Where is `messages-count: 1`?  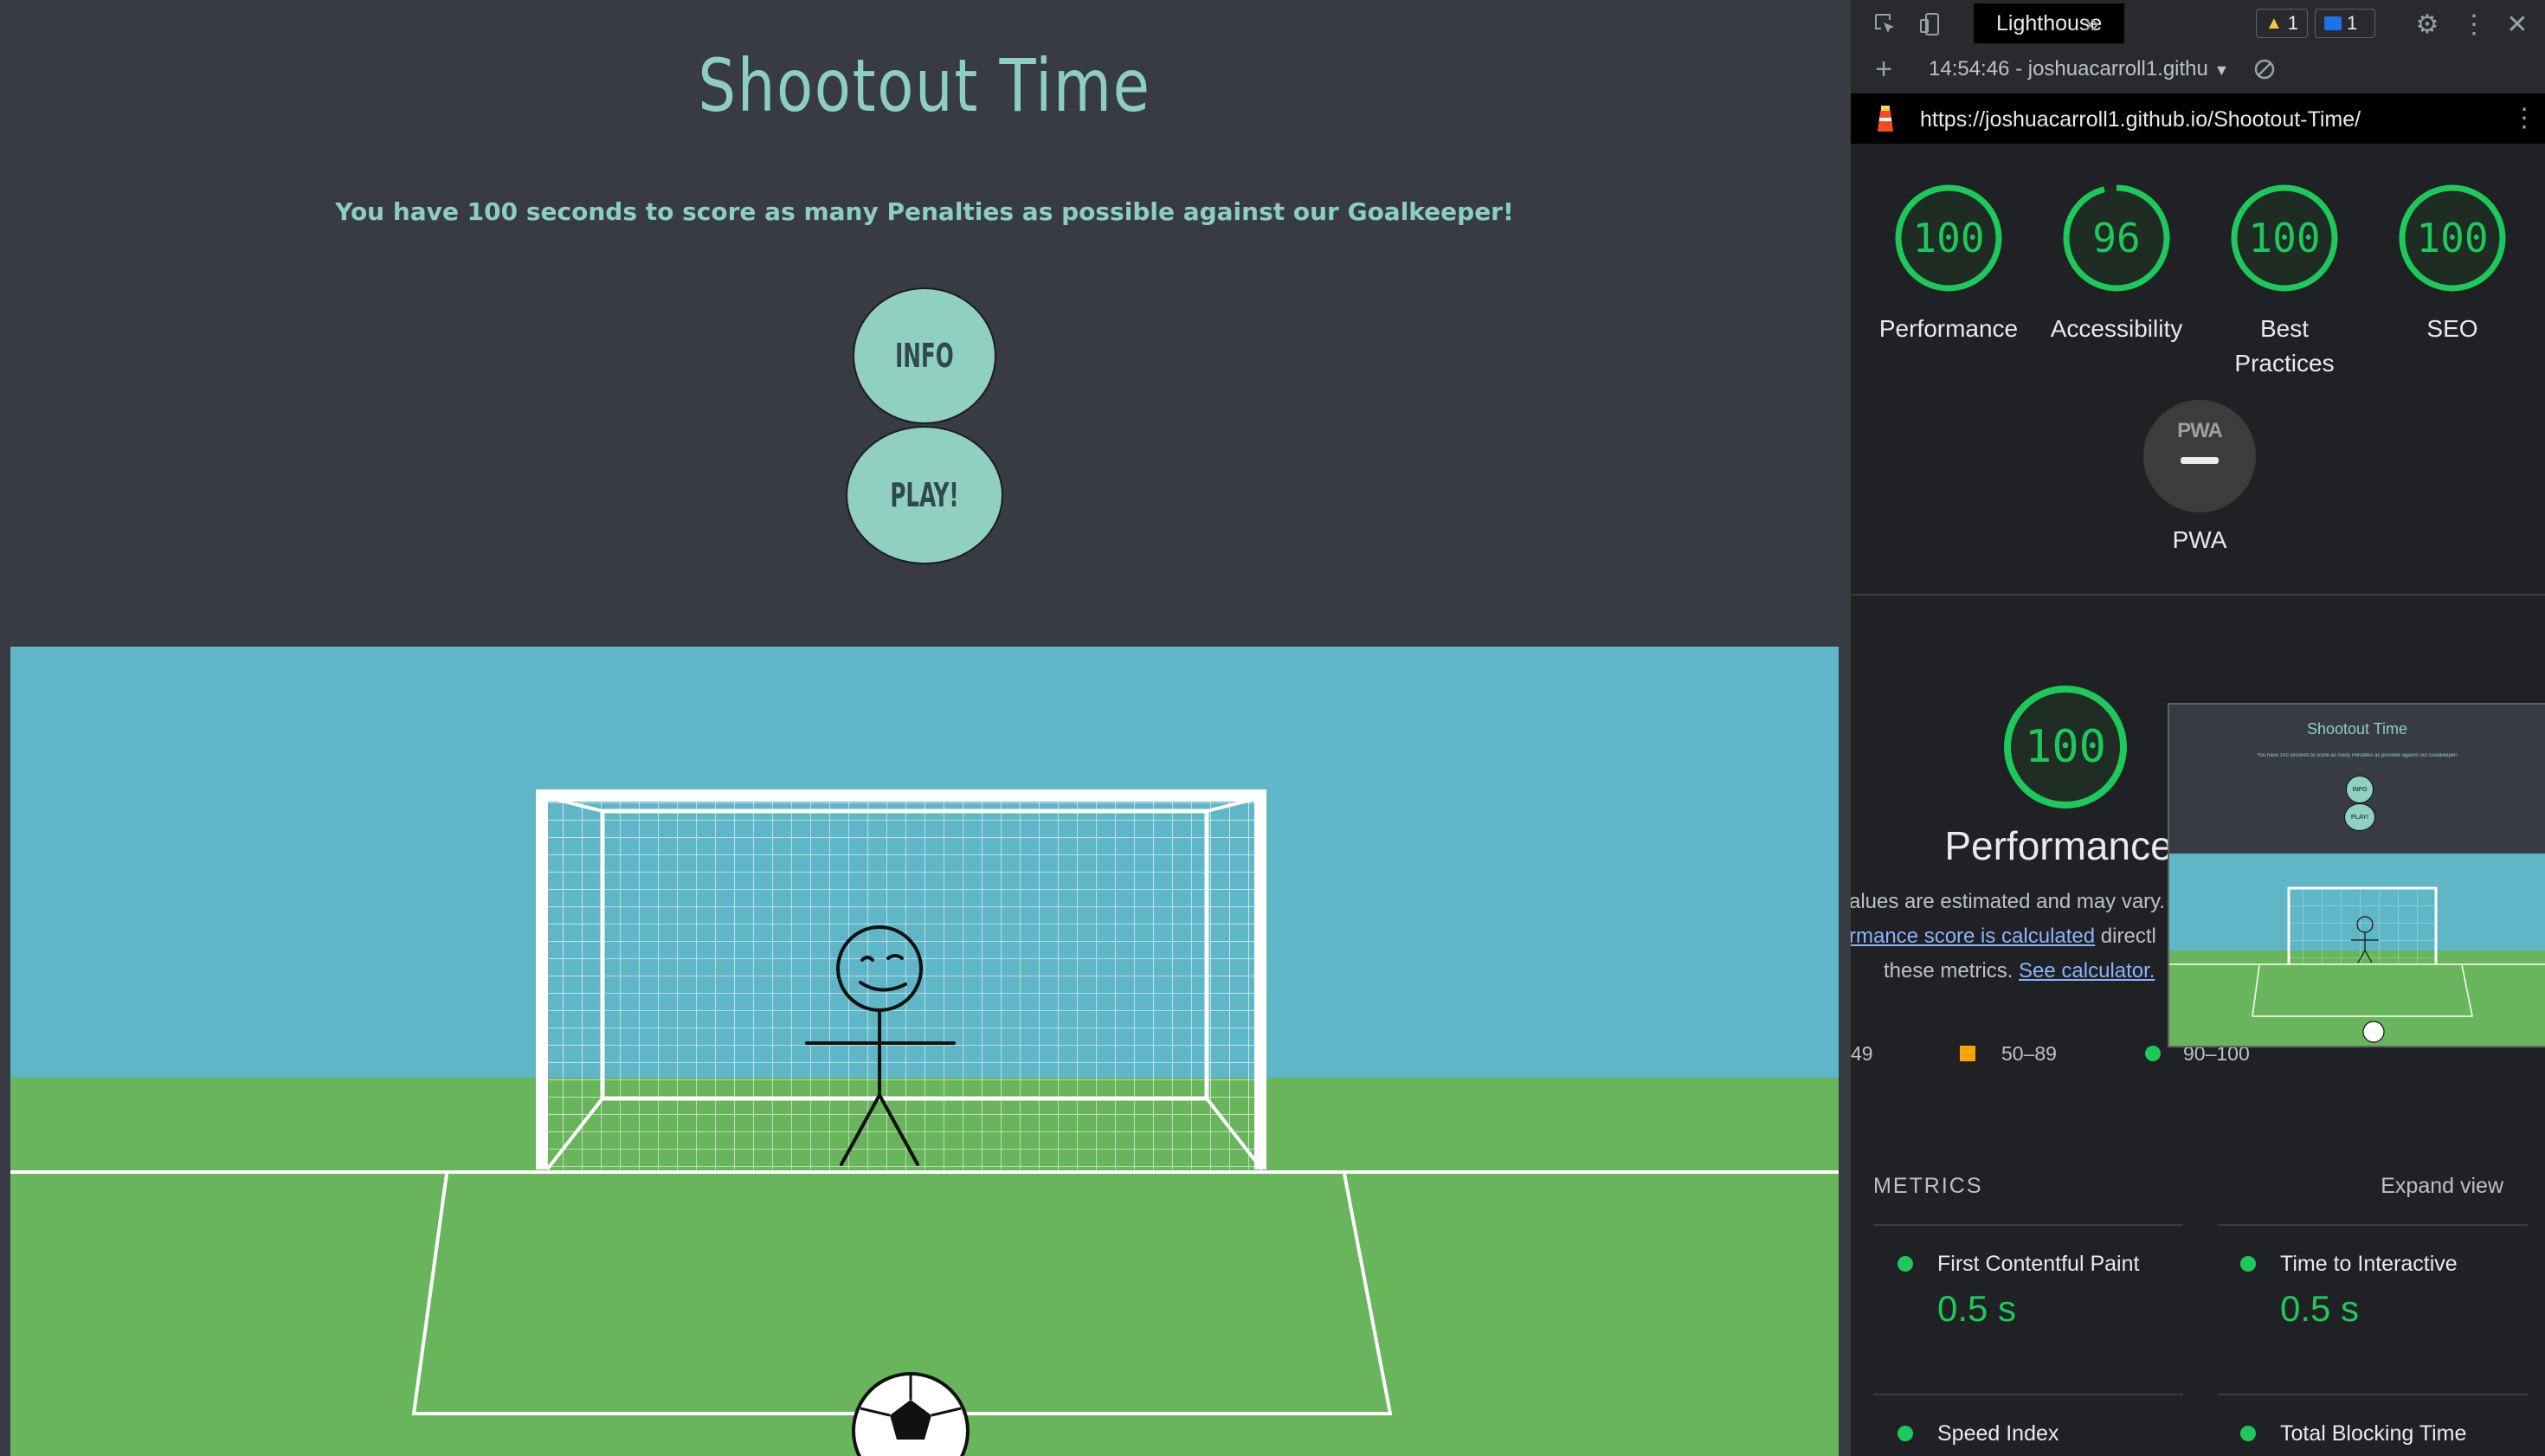
messages-count: 1 is located at coordinates (2353, 23).